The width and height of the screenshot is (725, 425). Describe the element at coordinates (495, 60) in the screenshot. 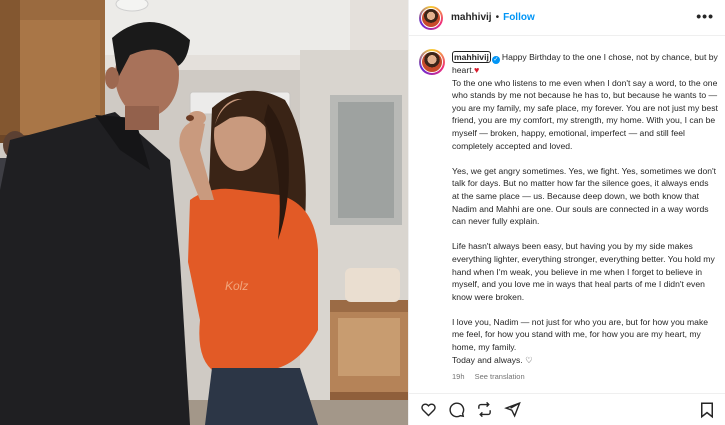

I see `verified-badge-icon: ✓` at that location.